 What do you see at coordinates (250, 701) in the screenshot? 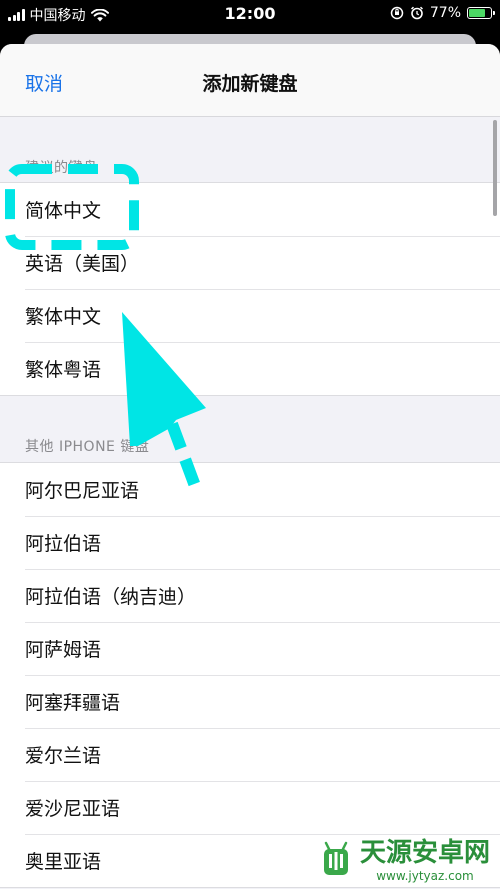
I see `keyboard-item-azerbaijani: 阿塞拜疆语` at bounding box center [250, 701].